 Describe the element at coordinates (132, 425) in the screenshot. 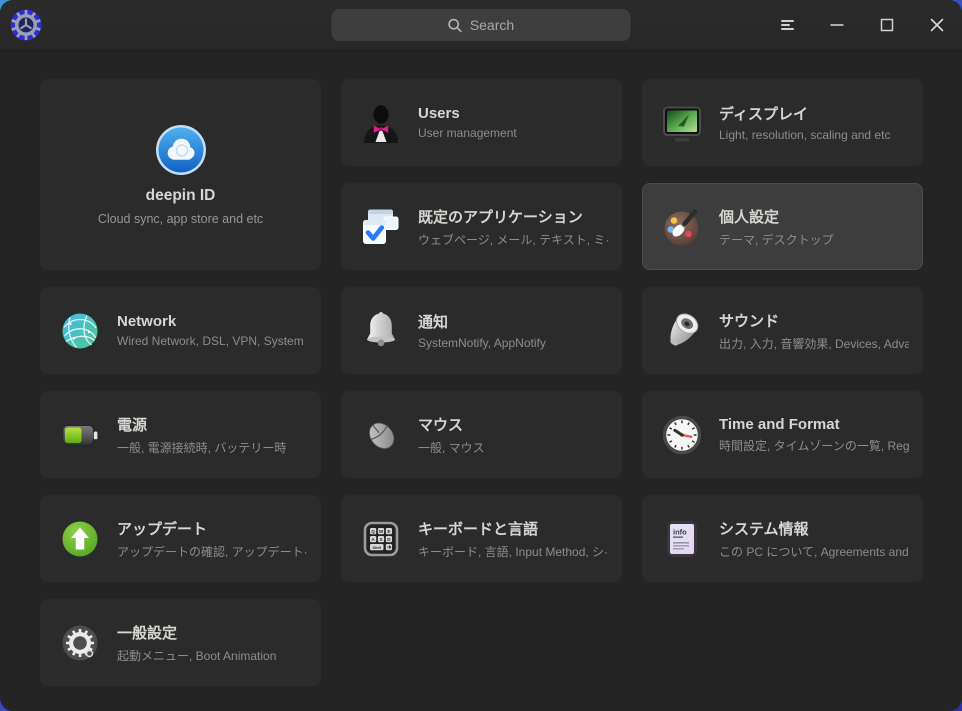

I see `card-title: 電源` at that location.